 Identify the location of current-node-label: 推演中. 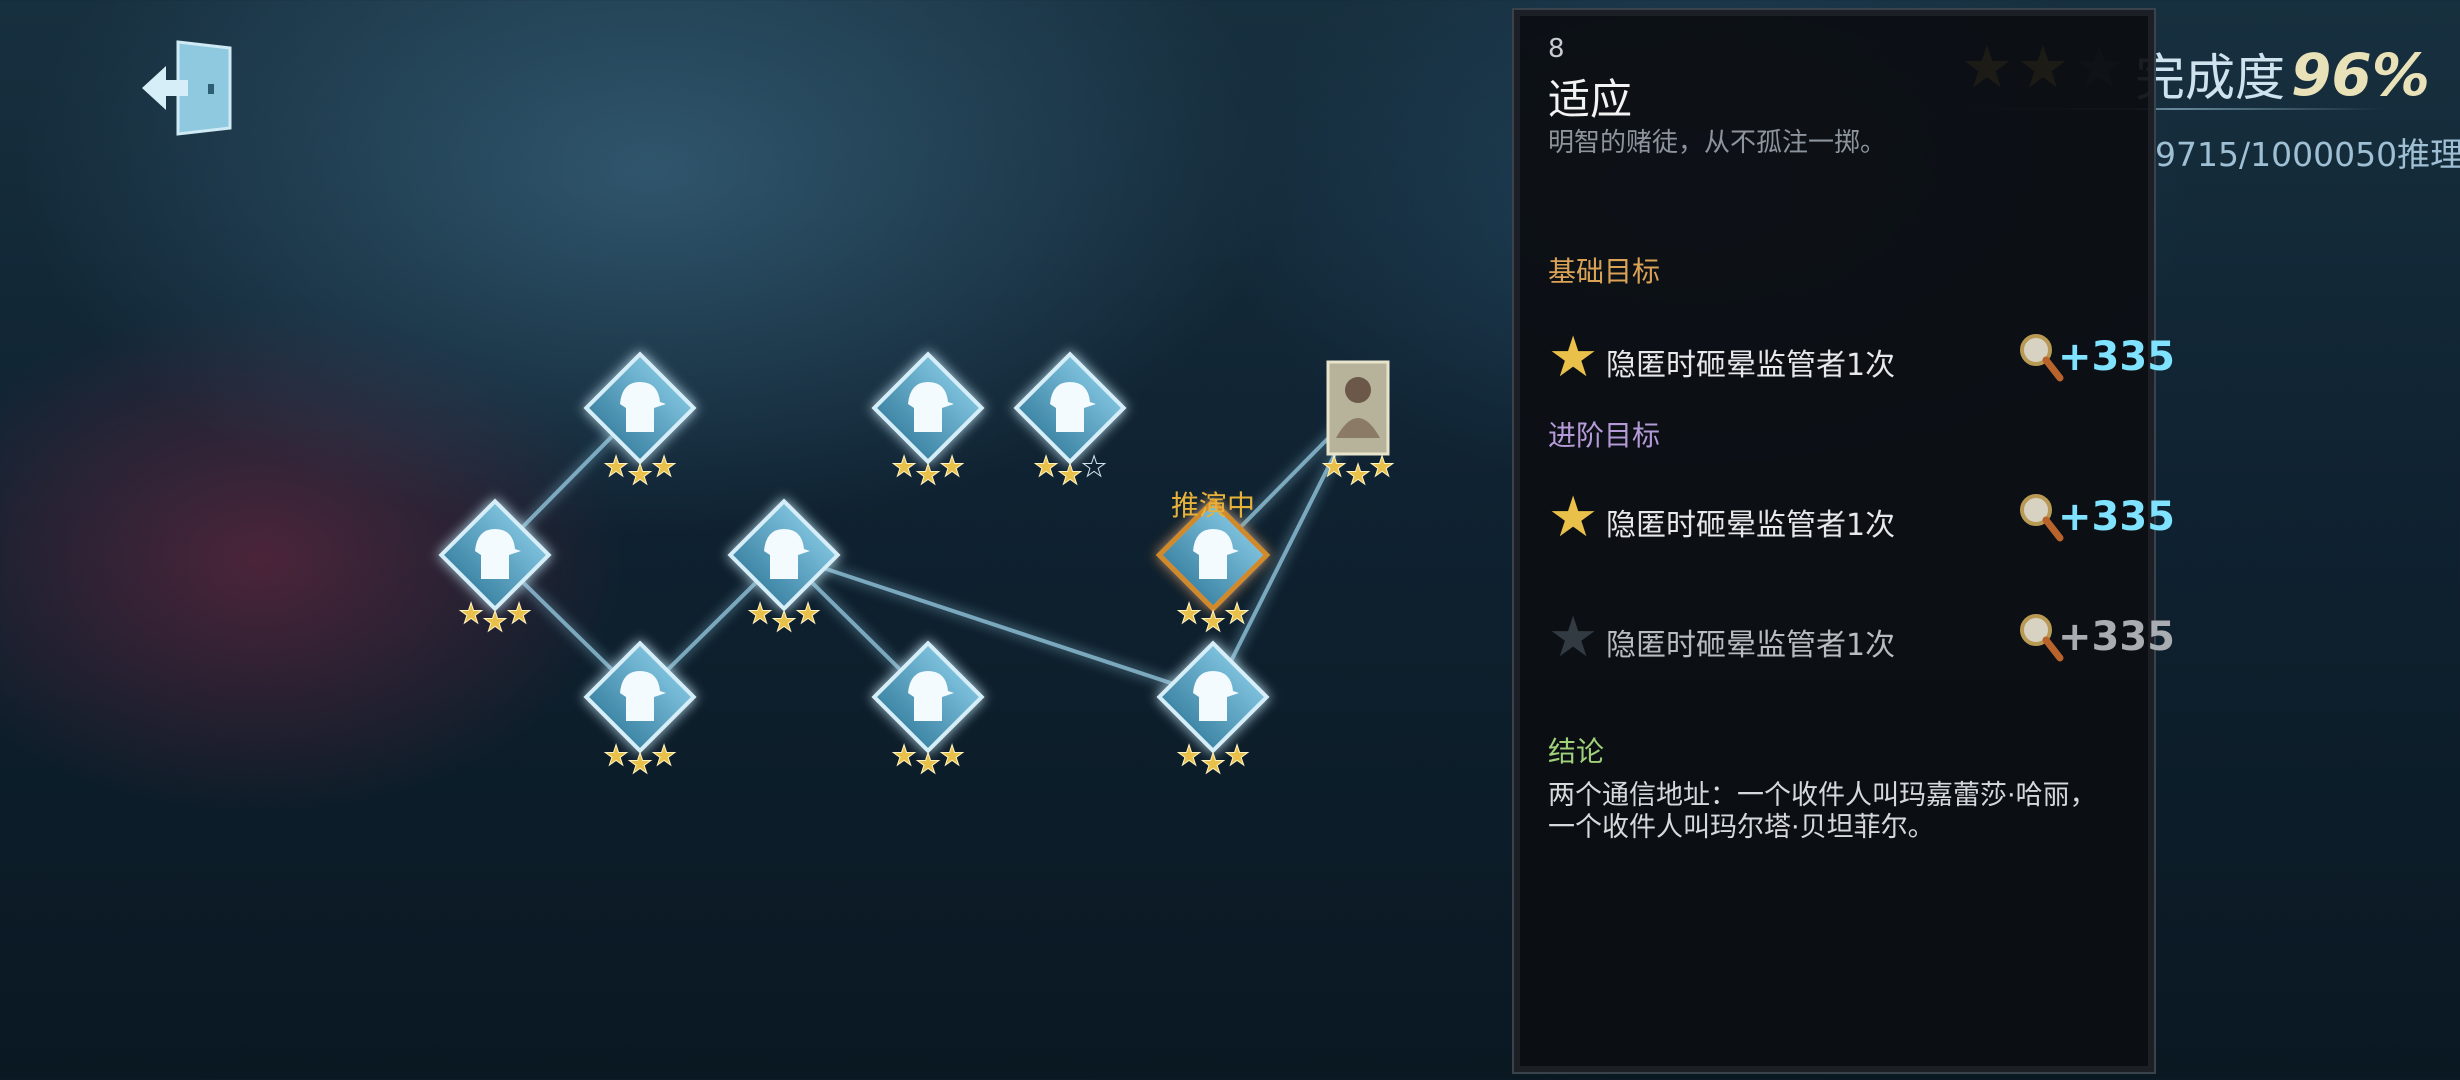
(1213, 505).